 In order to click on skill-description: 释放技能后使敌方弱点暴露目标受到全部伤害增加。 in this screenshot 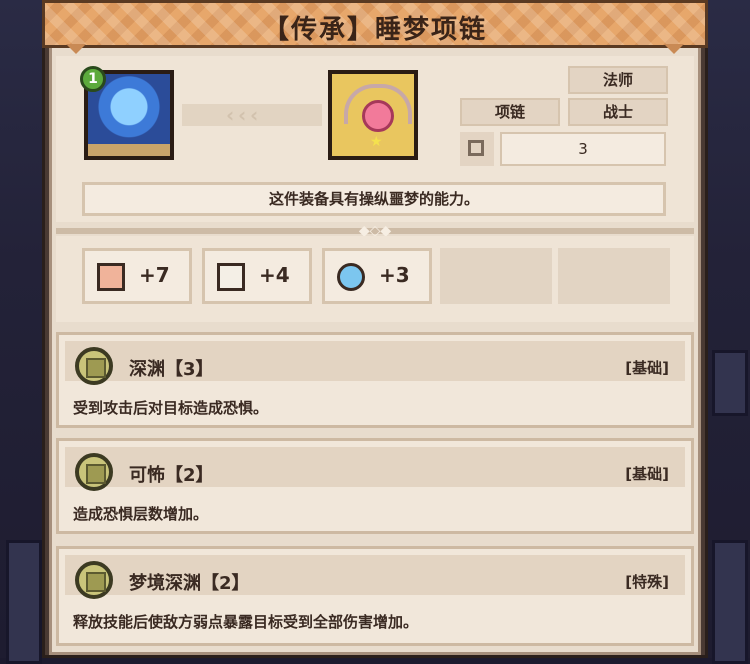, I will do `click(246, 622)`.